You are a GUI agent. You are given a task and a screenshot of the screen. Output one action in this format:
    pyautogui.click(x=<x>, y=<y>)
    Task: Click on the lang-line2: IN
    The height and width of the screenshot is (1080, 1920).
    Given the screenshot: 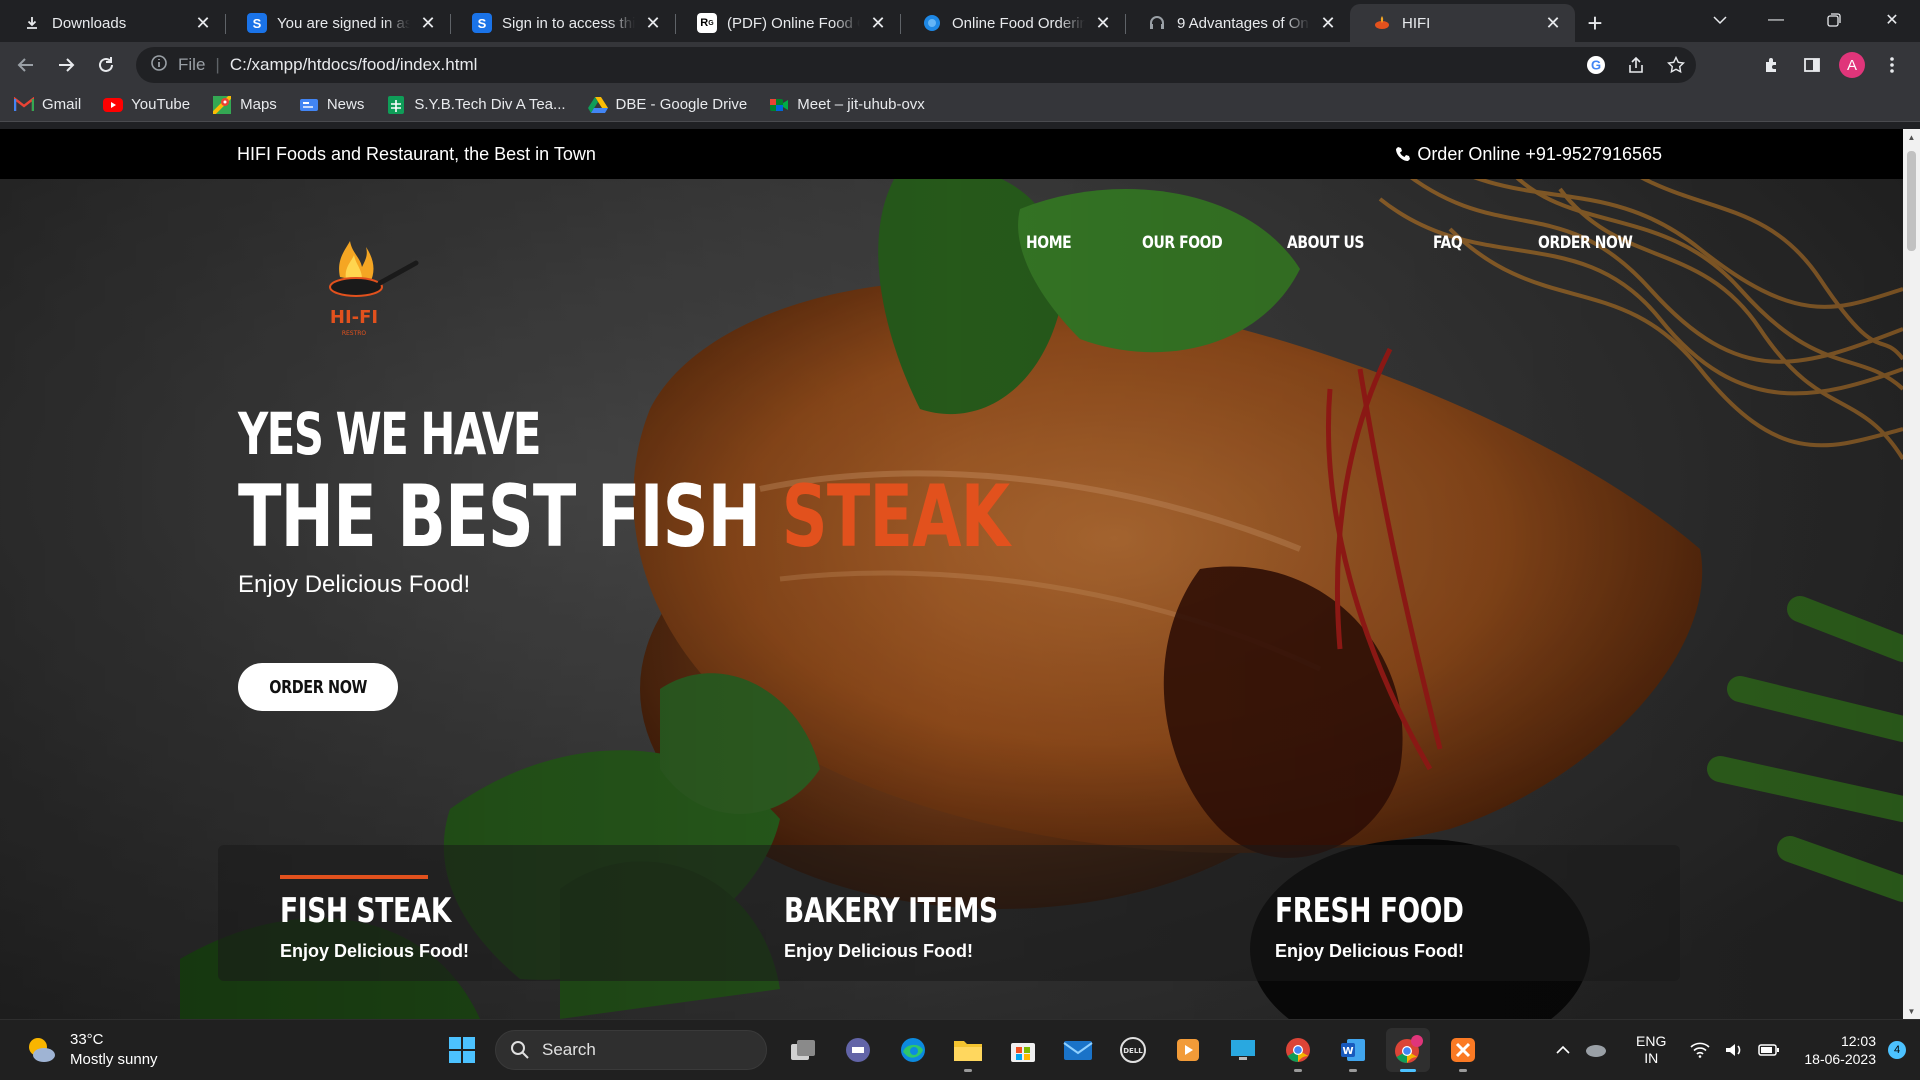 What is the action you would take?
    pyautogui.click(x=1651, y=1058)
    